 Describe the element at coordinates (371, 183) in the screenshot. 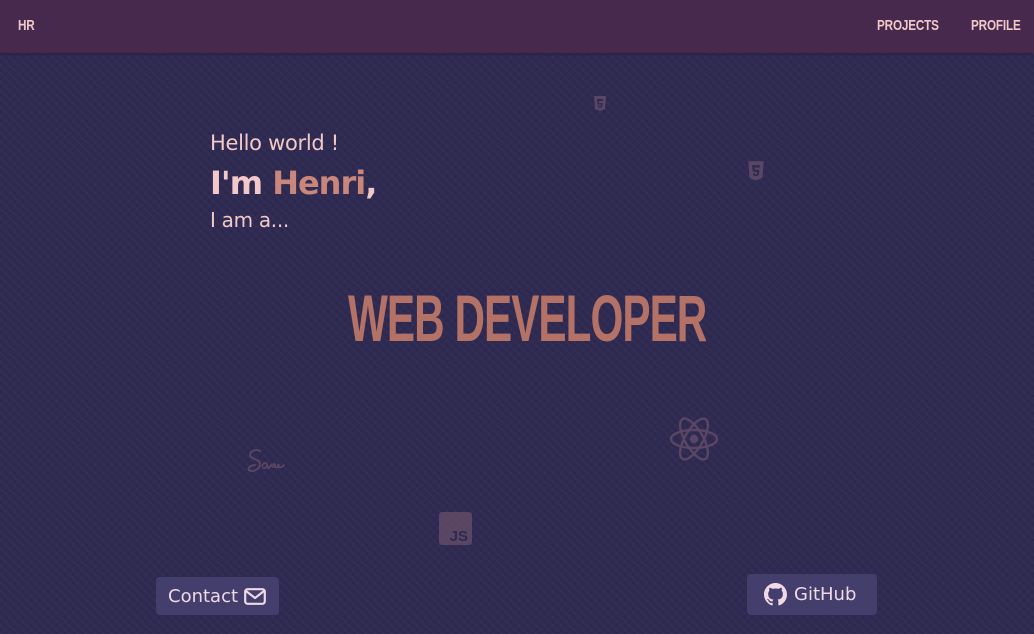

I see `intro-comma: ,` at that location.